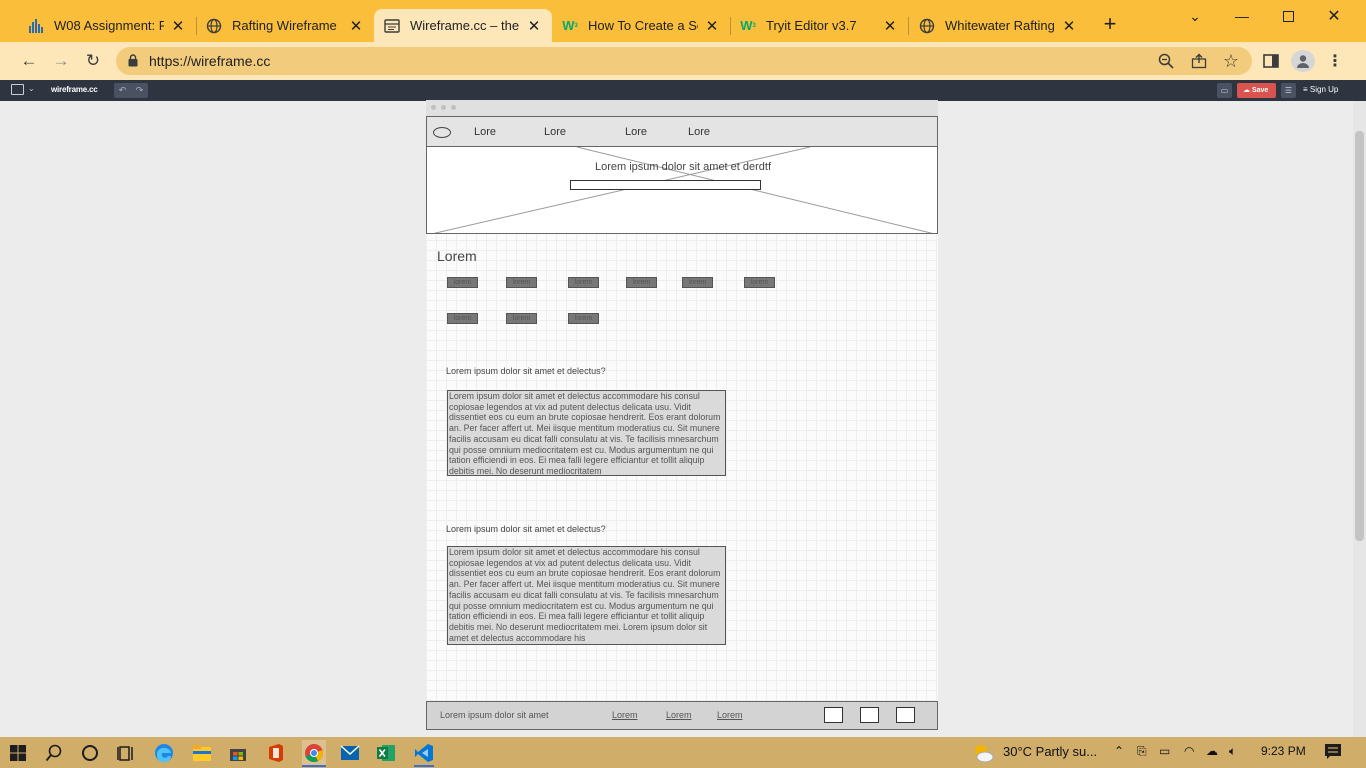 The image size is (1366, 768). What do you see at coordinates (17, 89) in the screenshot?
I see `pages-icon` at bounding box center [17, 89].